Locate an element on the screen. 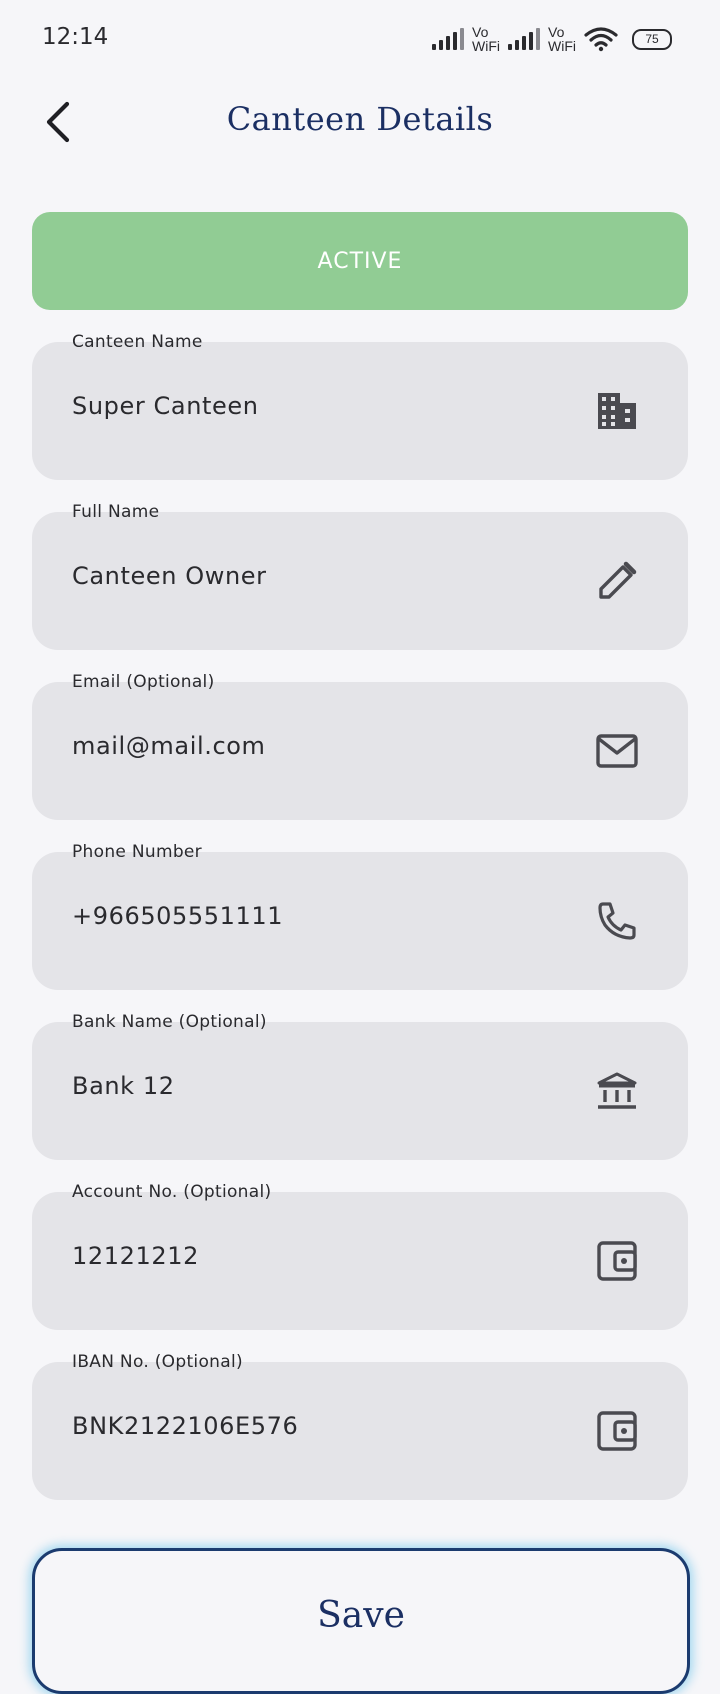 This screenshot has width=720, height=1694. save-button: Save is located at coordinates (361, 1621).